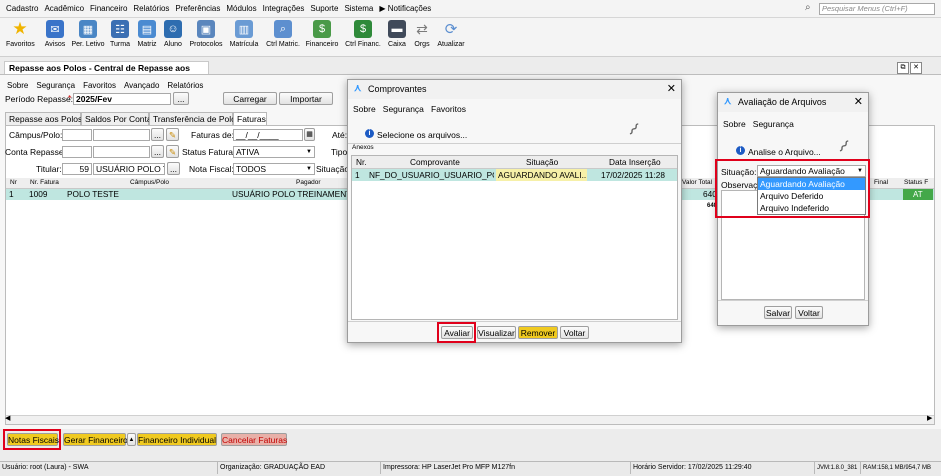 The image size is (941, 476). I want to click on avaliacao-menu-seguranca: Segurança, so click(773, 124).